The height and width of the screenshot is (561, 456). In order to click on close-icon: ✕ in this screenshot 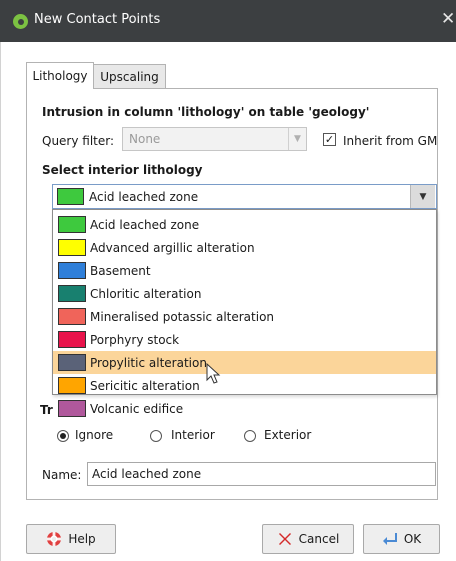, I will do `click(448, 19)`.